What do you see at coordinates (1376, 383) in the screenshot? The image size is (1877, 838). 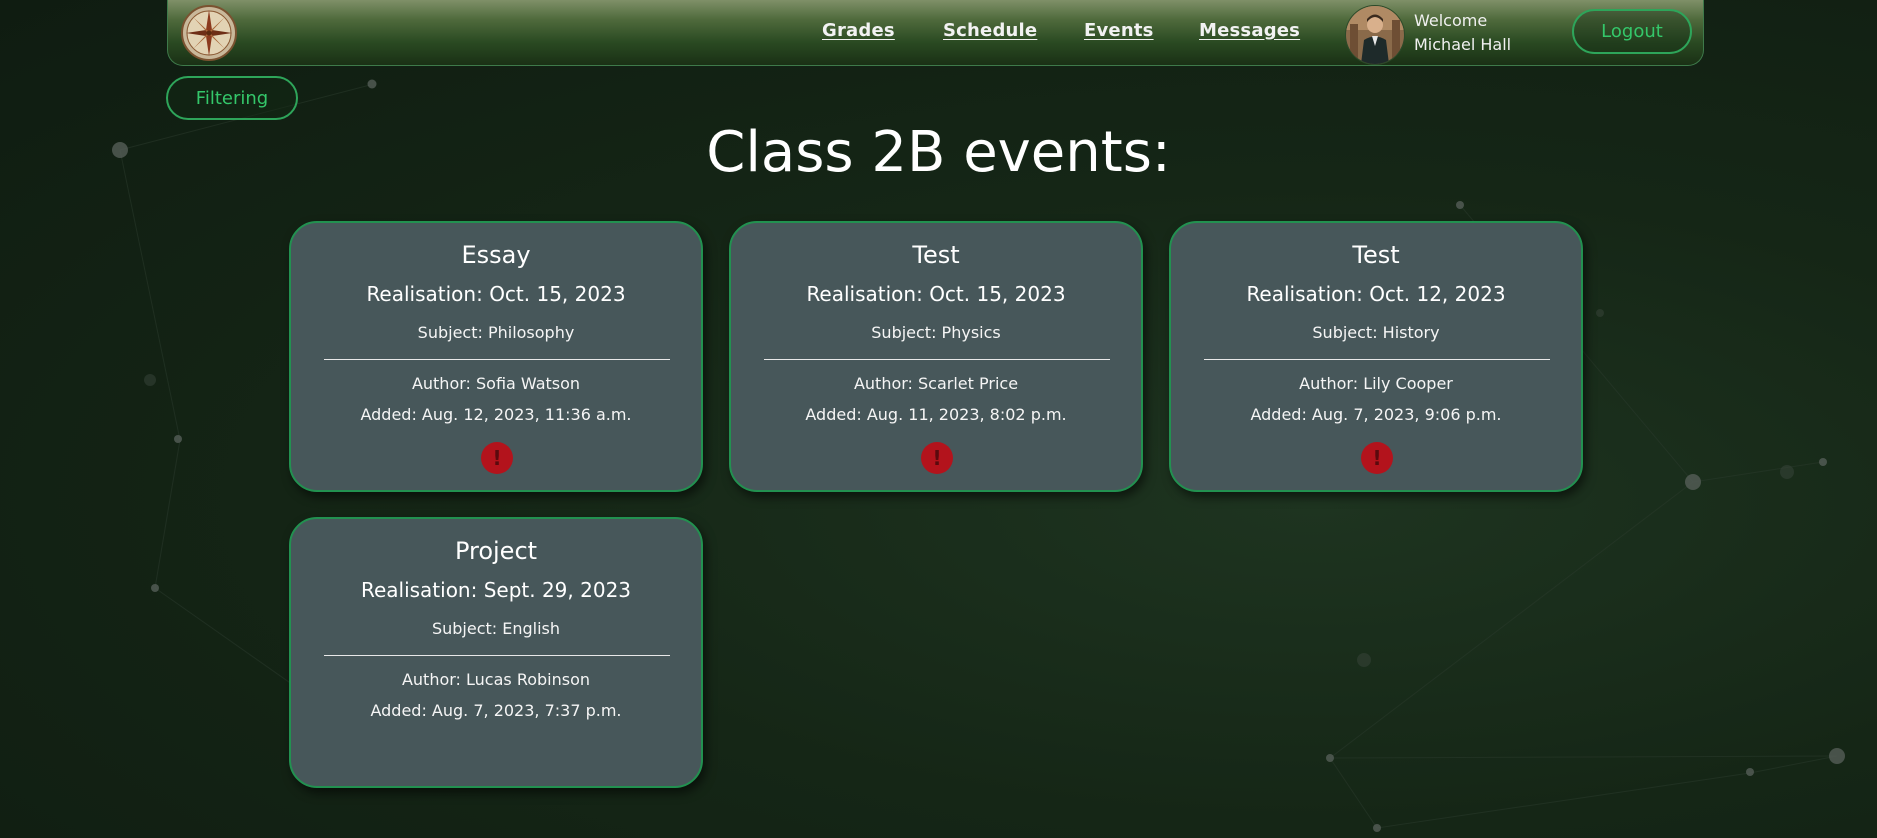 I see `event-author: Author: Lily Cooper` at bounding box center [1376, 383].